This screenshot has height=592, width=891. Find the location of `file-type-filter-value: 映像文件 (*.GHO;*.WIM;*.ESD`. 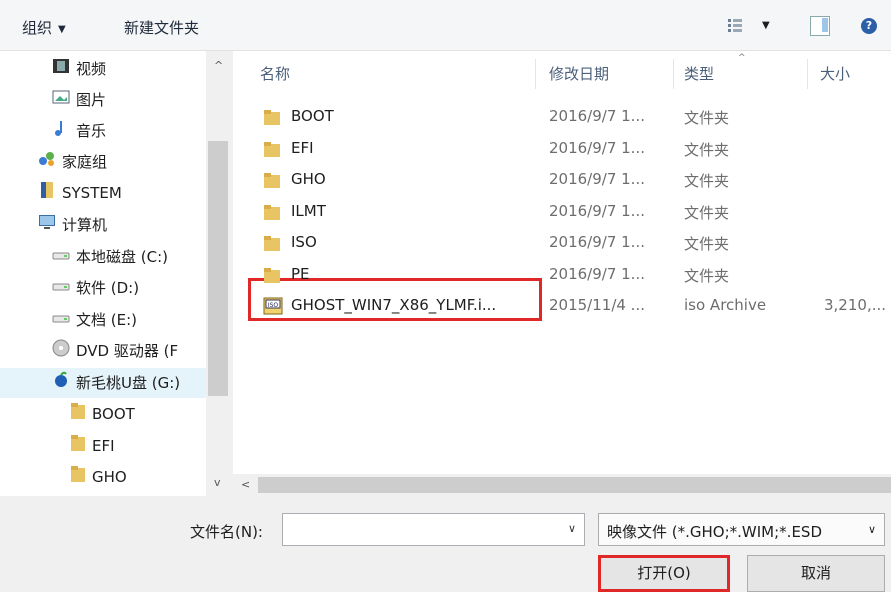

file-type-filter-value: 映像文件 (*.GHO;*.WIM;*.ESD is located at coordinates (714, 532).